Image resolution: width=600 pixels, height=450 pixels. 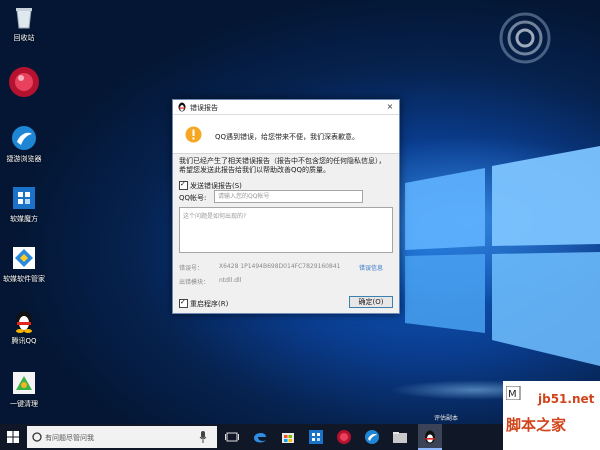 I want to click on recycle-bin-icon, so click(x=24, y=17).